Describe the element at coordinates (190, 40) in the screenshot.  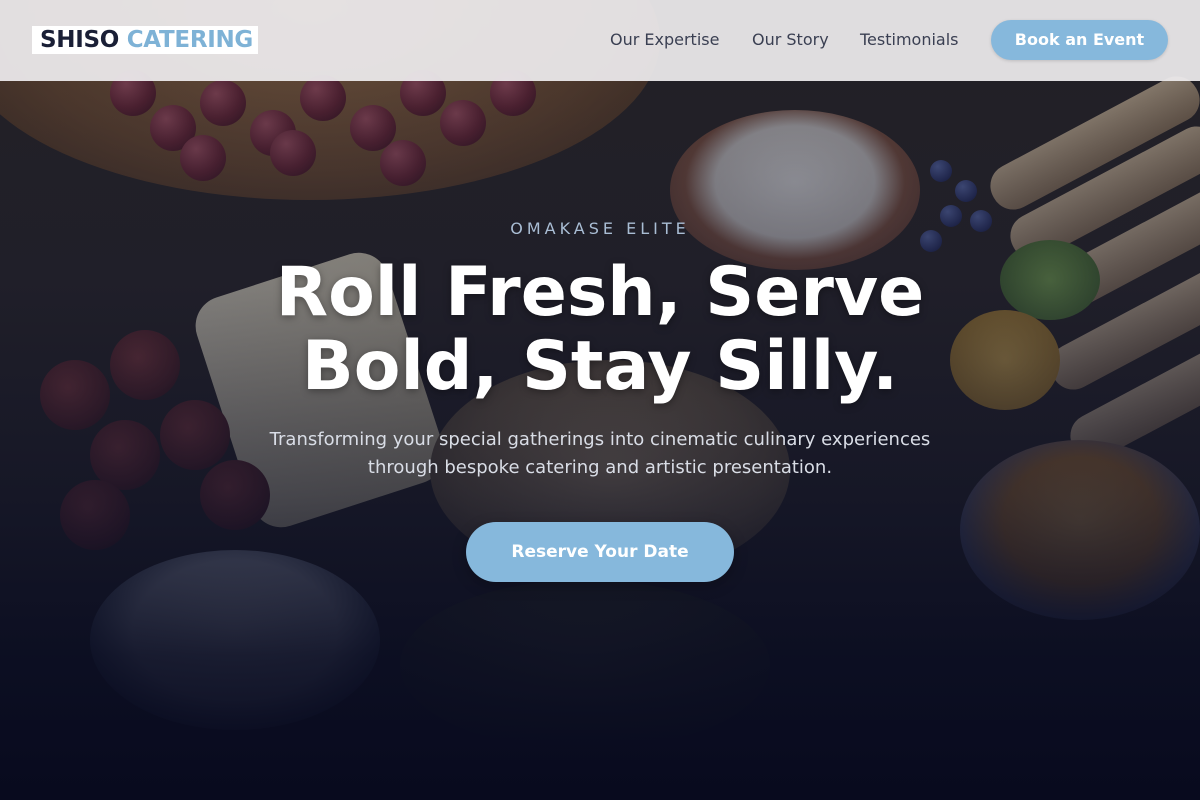
I see `brand-logo-word-catering: CATERING` at that location.